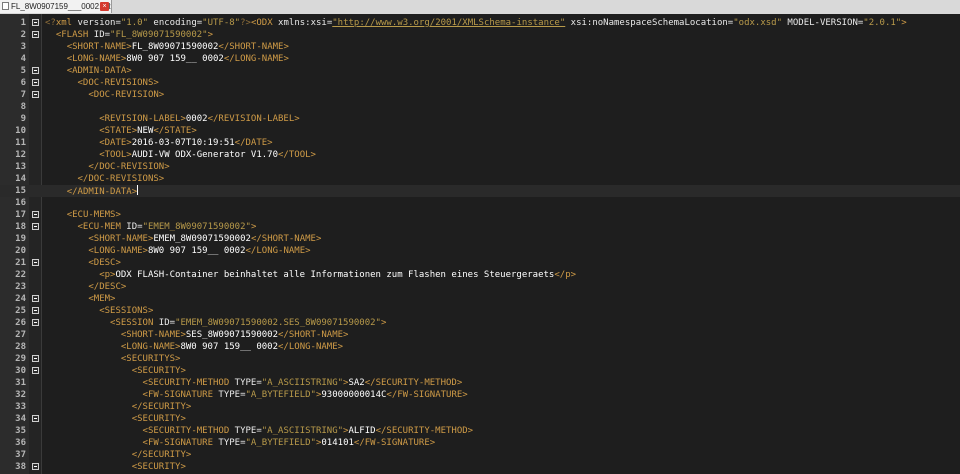  What do you see at coordinates (104, 263) in the screenshot?
I see `code-token: <DESC>` at bounding box center [104, 263].